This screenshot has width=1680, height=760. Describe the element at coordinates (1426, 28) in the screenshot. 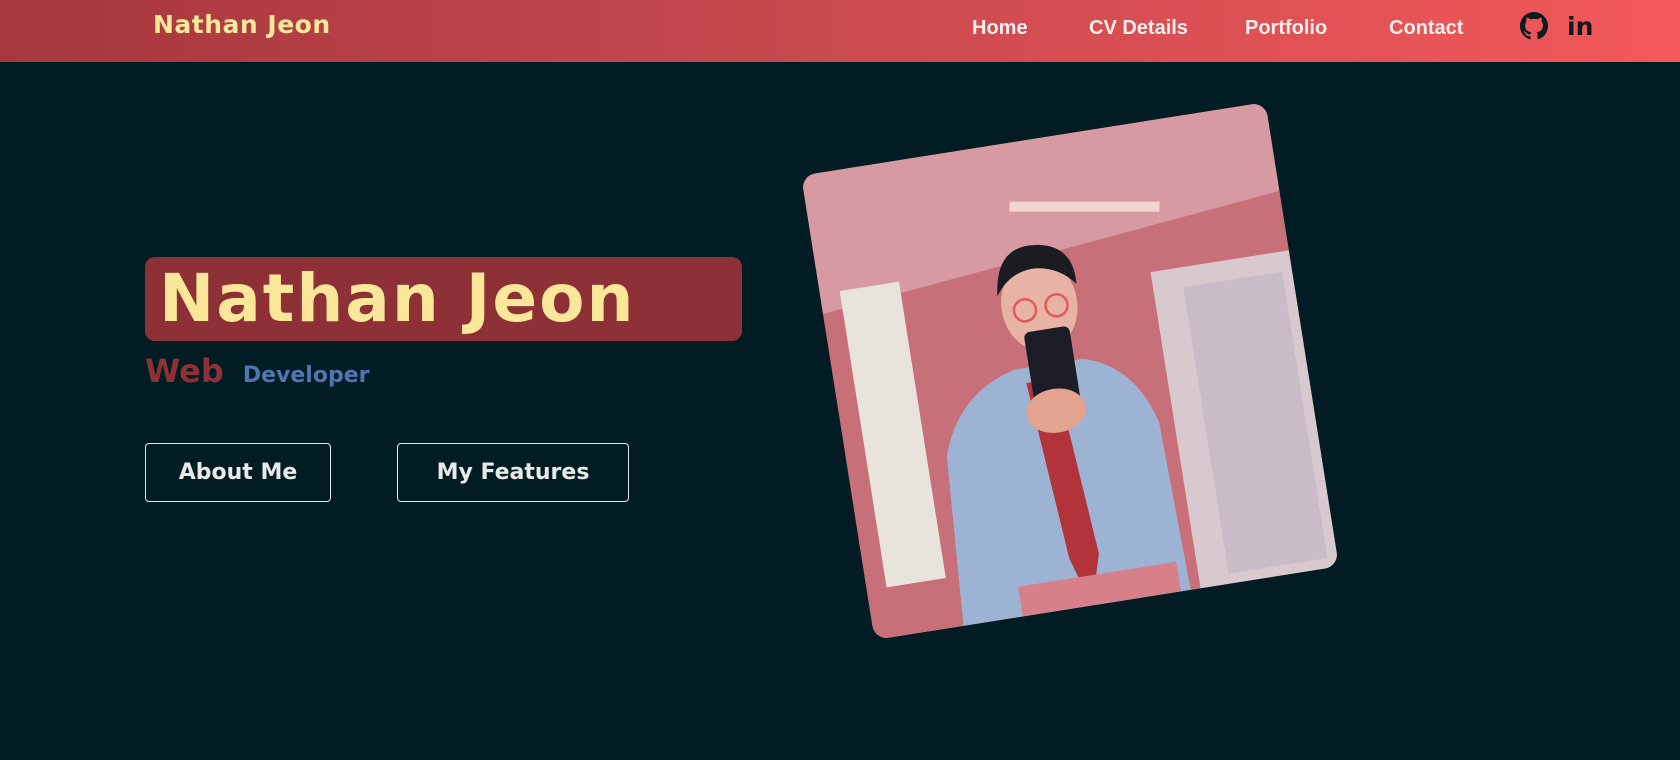

I see `nav-link-contact: Contact` at that location.